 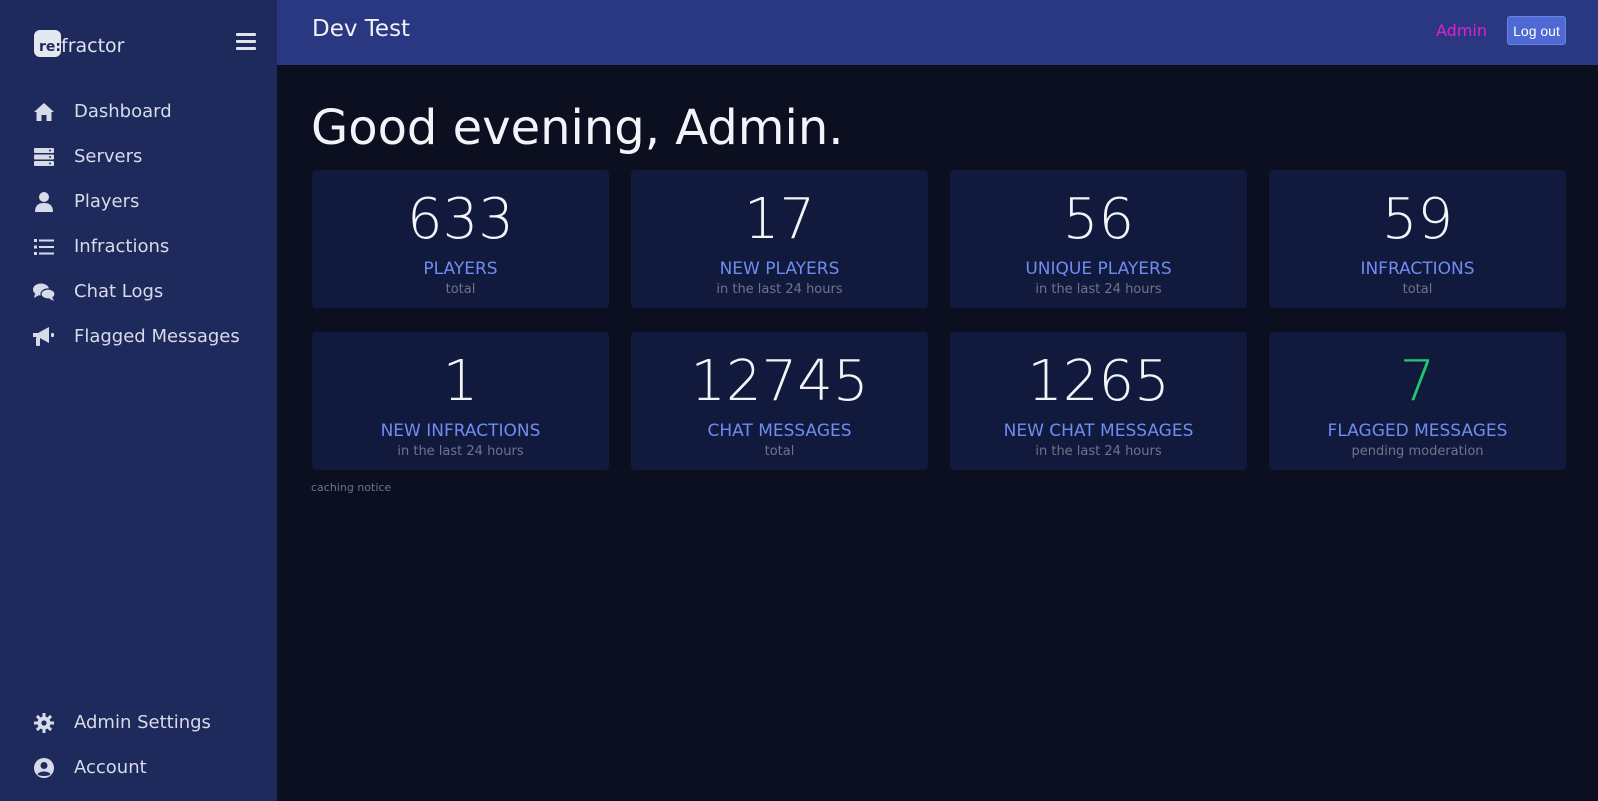 What do you see at coordinates (246, 41) in the screenshot?
I see `menu-toggle-icon` at bounding box center [246, 41].